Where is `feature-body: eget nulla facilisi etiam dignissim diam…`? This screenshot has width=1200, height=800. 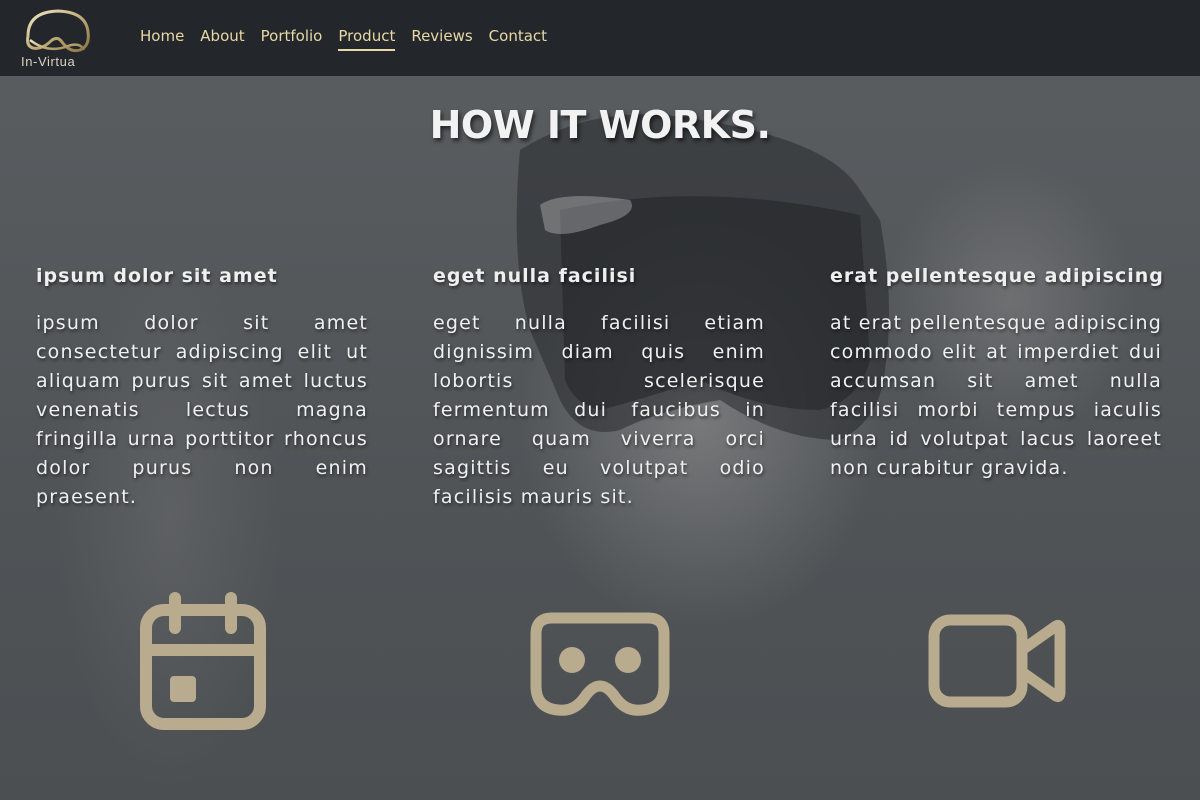
feature-body: eget nulla facilisi etiam dignissim diam… is located at coordinates (599, 410).